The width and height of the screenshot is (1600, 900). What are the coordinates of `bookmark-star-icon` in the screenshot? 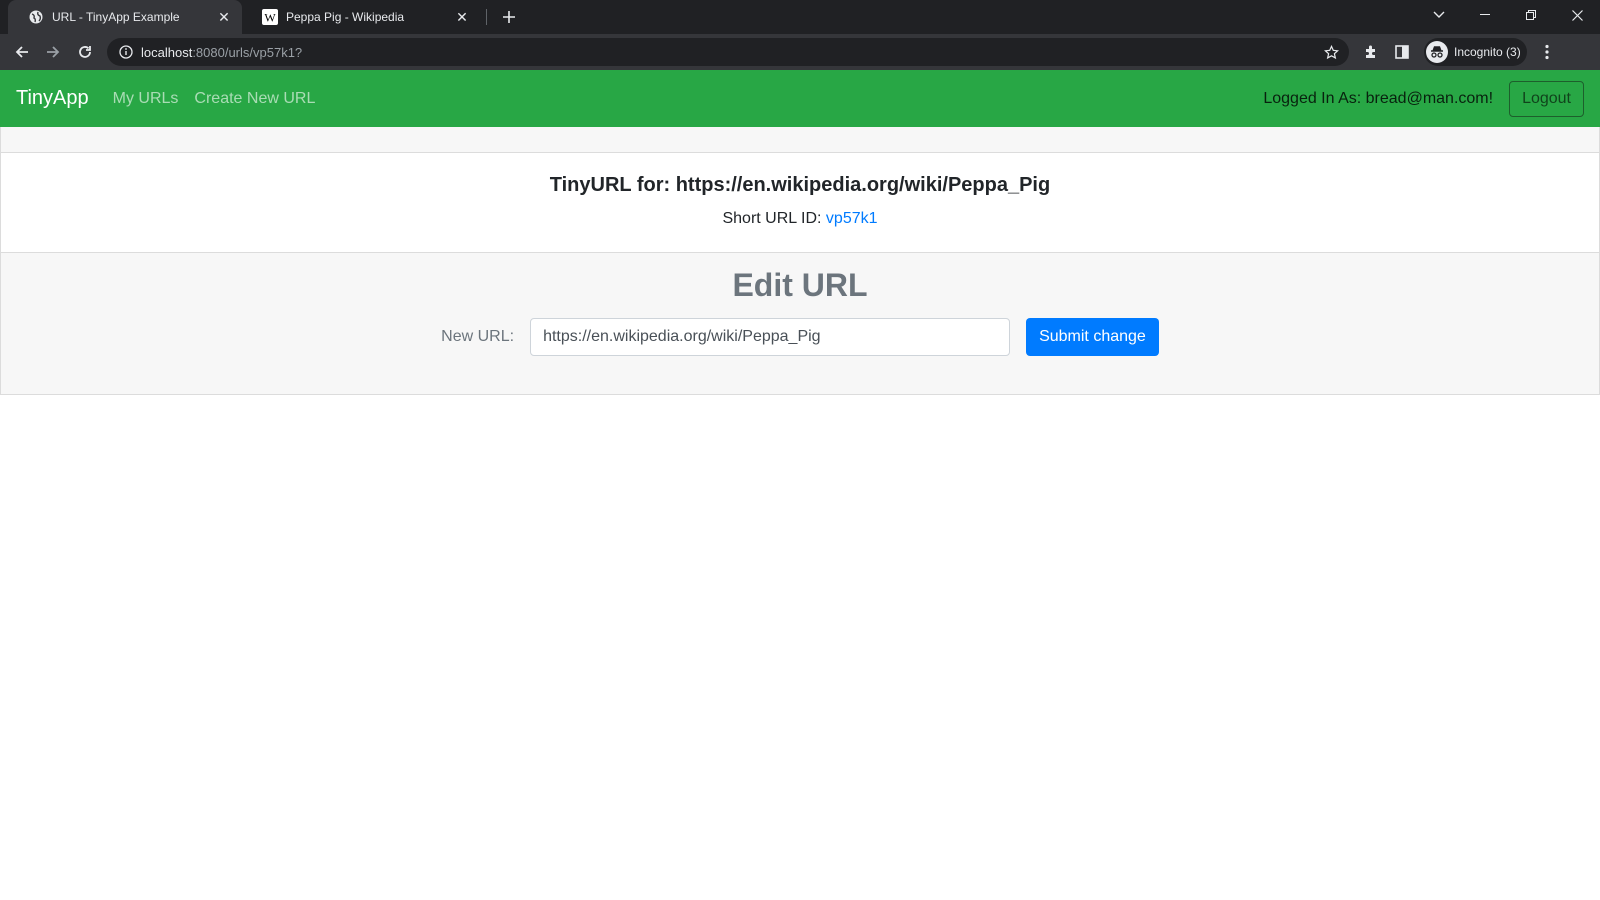 It's located at (1331, 52).